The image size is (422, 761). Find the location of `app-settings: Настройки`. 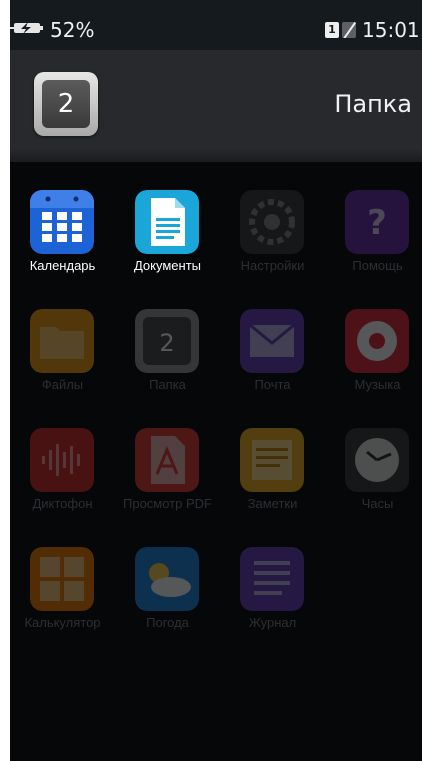

app-settings: Настройки is located at coordinates (272, 217).